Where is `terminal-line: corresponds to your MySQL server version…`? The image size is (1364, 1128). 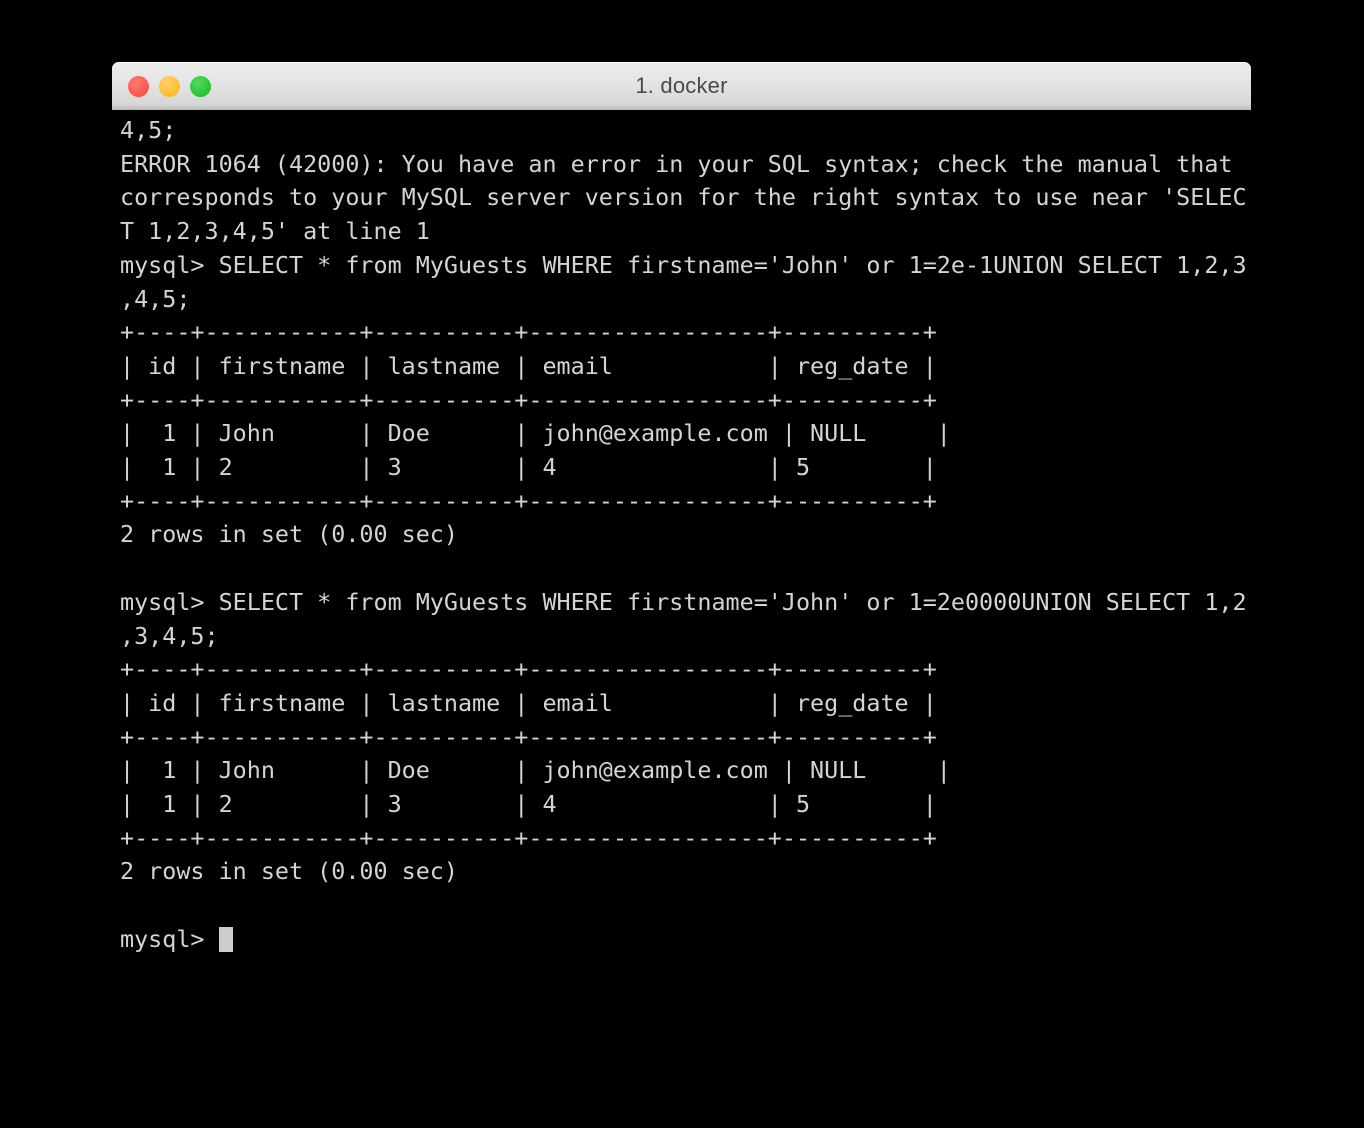
terminal-line: corresponds to your MySQL server version… is located at coordinates (685, 198).